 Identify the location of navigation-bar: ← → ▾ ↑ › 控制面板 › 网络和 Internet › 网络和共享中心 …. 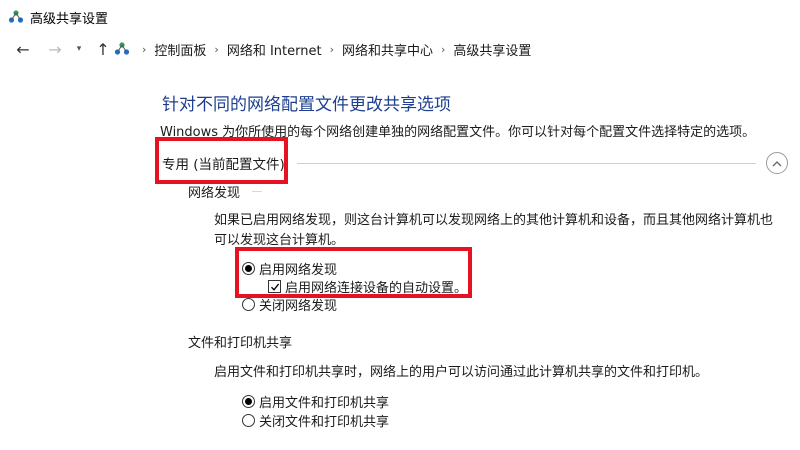
(400, 49).